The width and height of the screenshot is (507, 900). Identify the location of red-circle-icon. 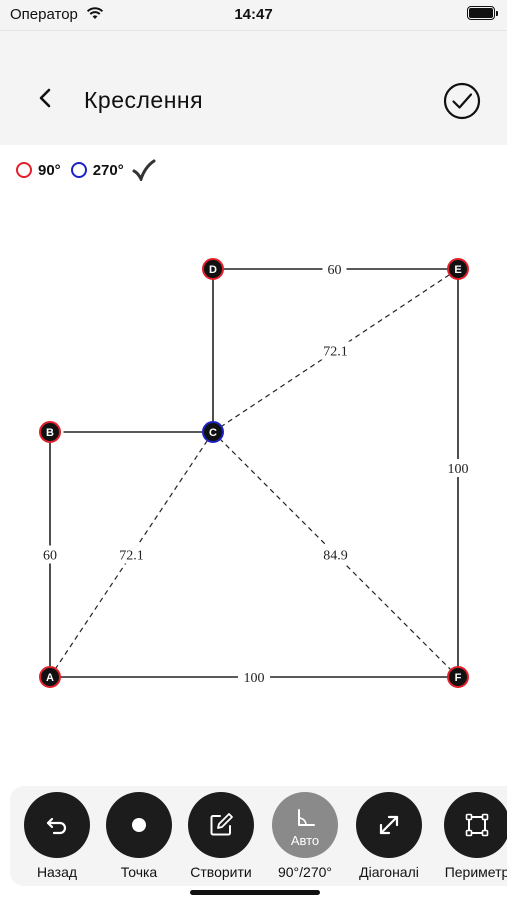
(24, 170).